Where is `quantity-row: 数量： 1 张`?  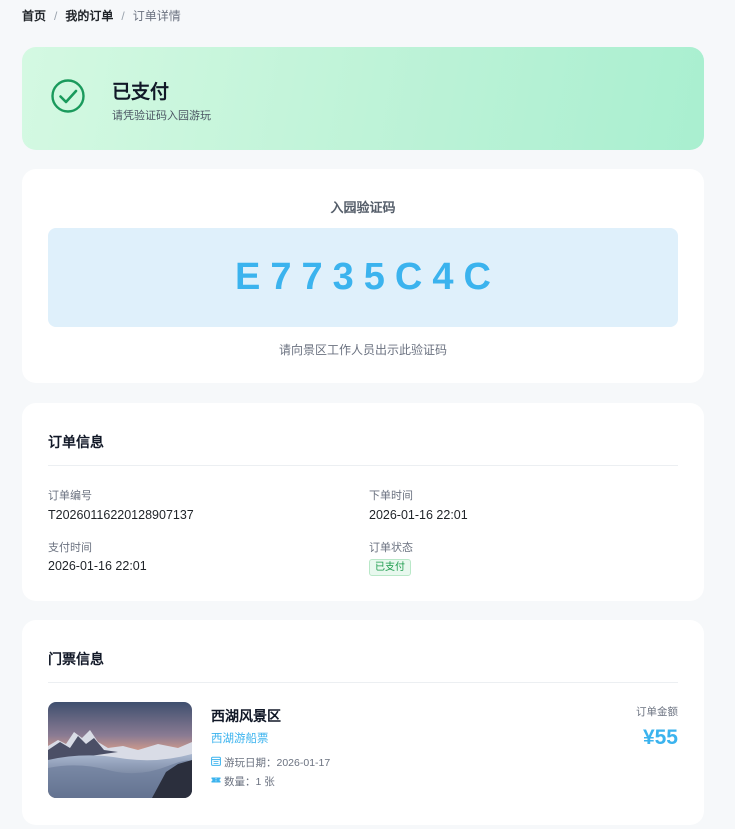 quantity-row: 数量： 1 张 is located at coordinates (243, 781).